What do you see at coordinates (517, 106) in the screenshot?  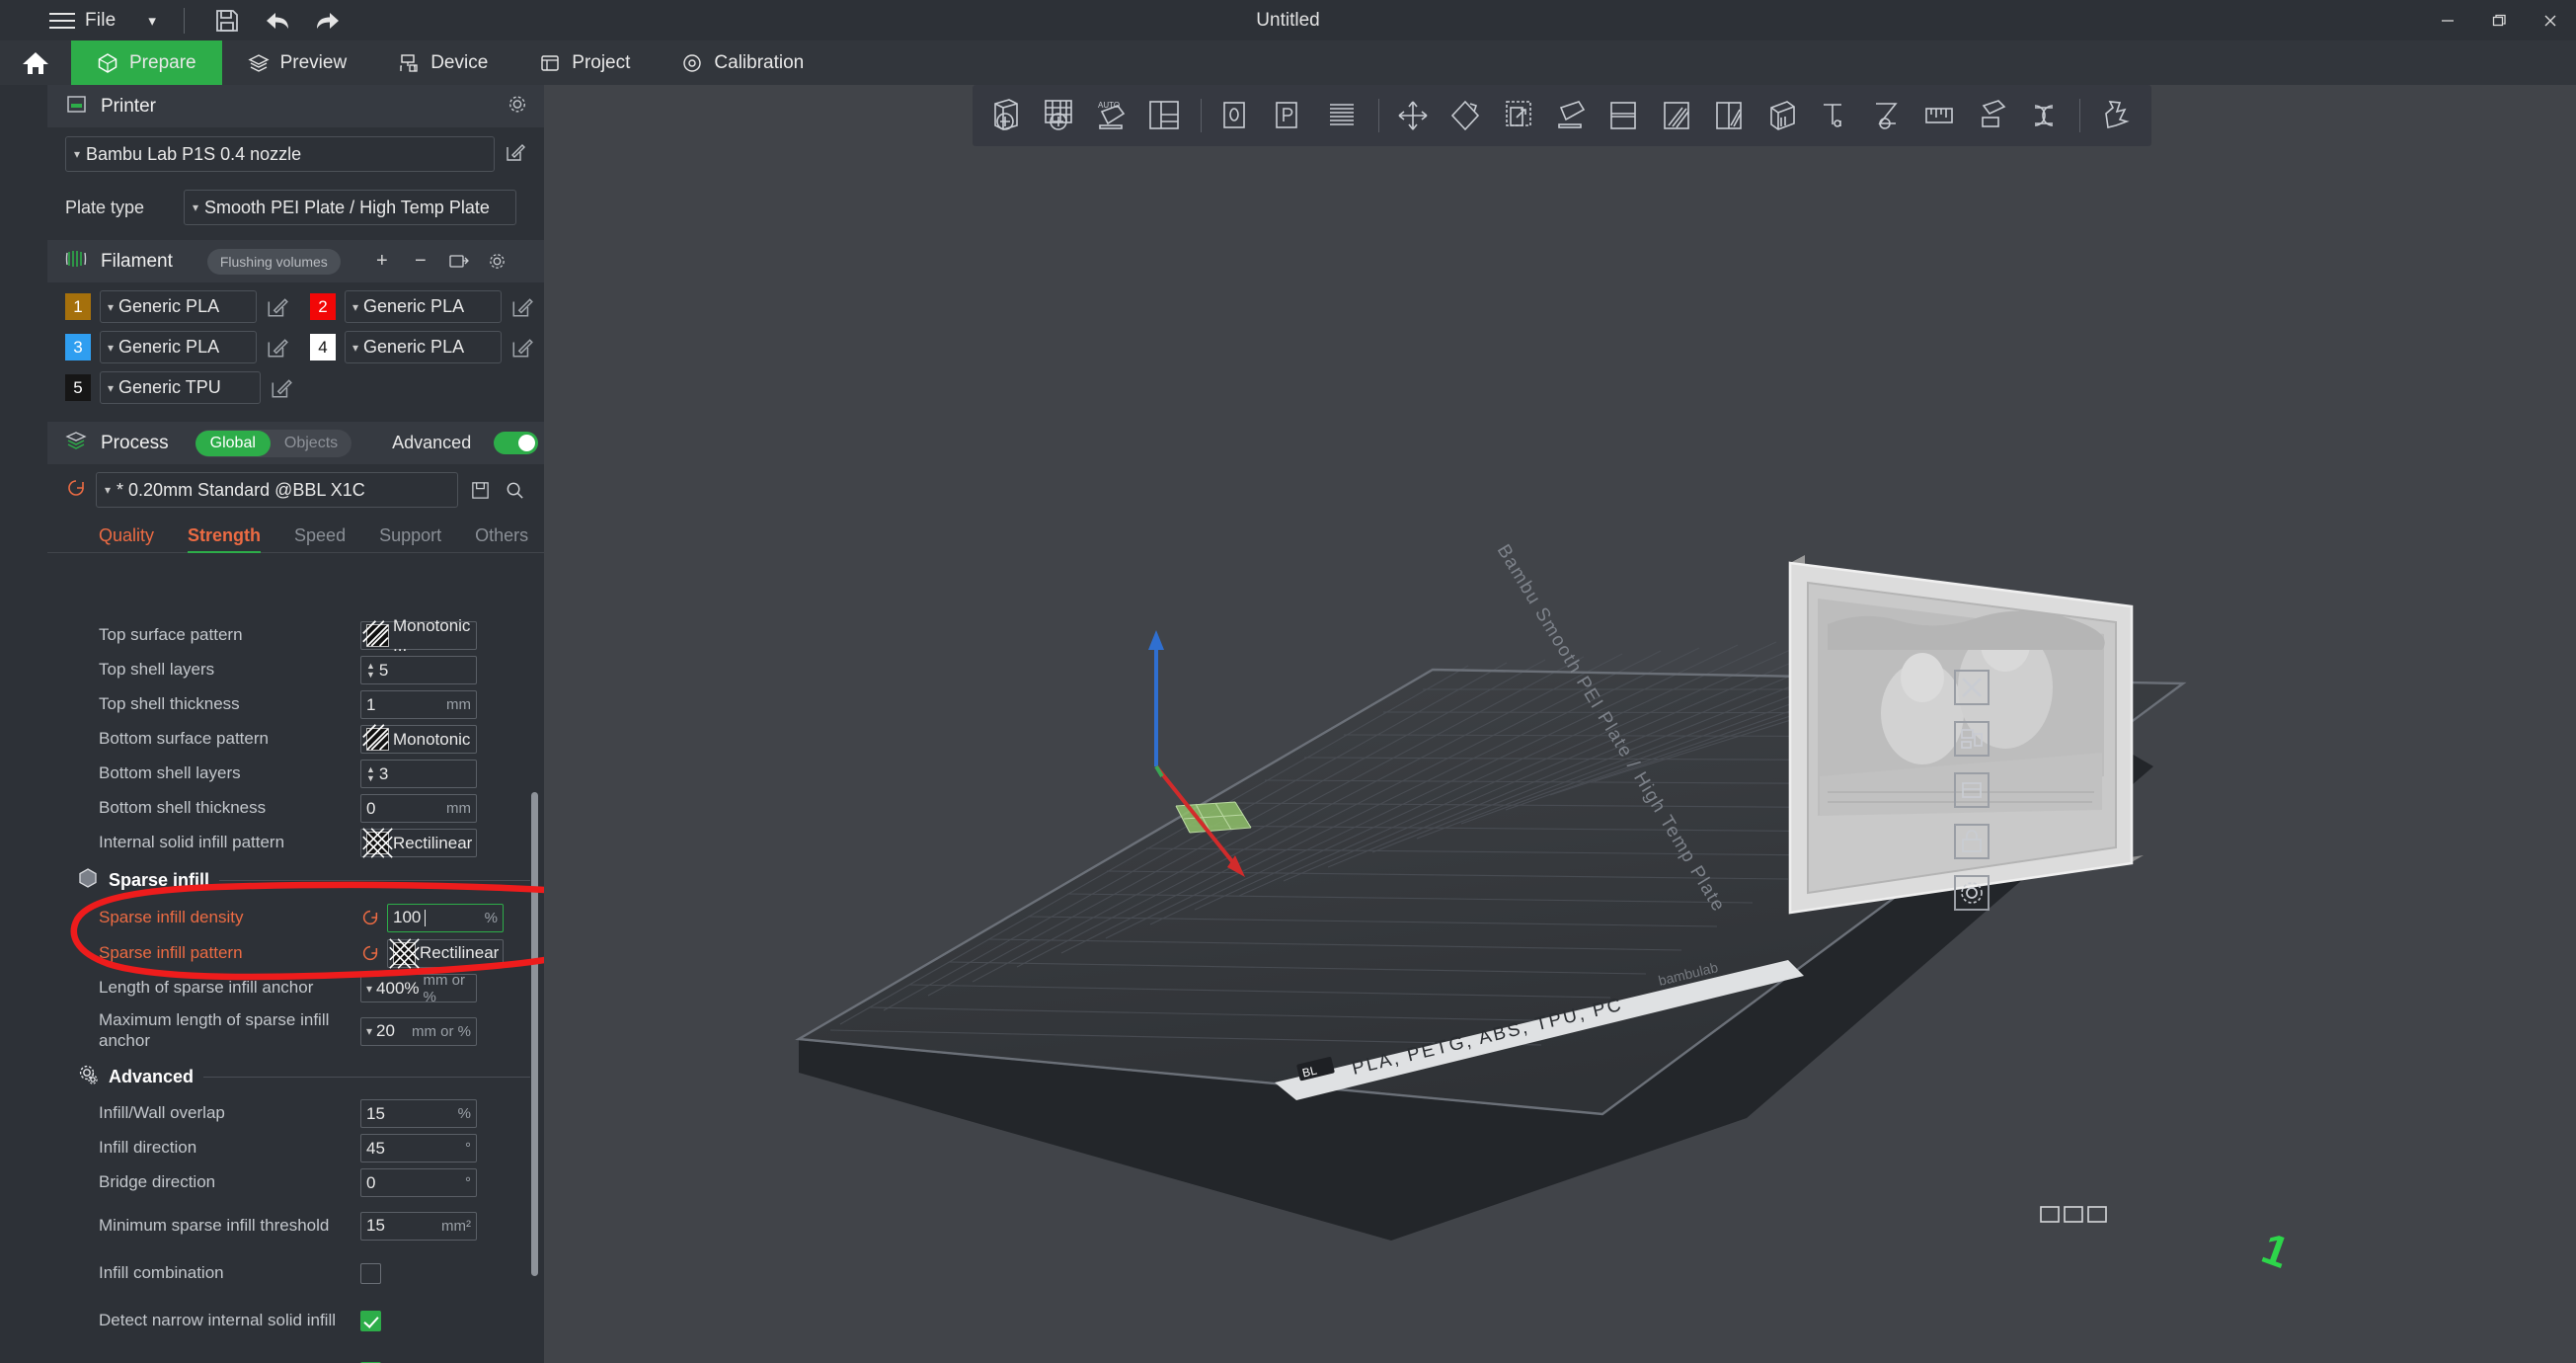 I see `gear-icon` at bounding box center [517, 106].